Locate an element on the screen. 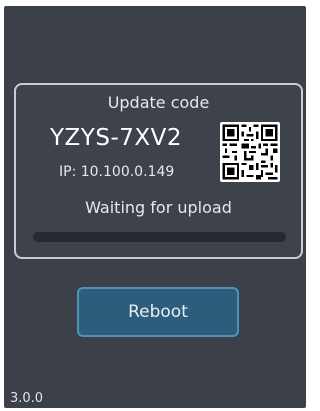 This screenshot has width=320, height=411. update-code: YZYS-7XV2 is located at coordinates (116, 138).